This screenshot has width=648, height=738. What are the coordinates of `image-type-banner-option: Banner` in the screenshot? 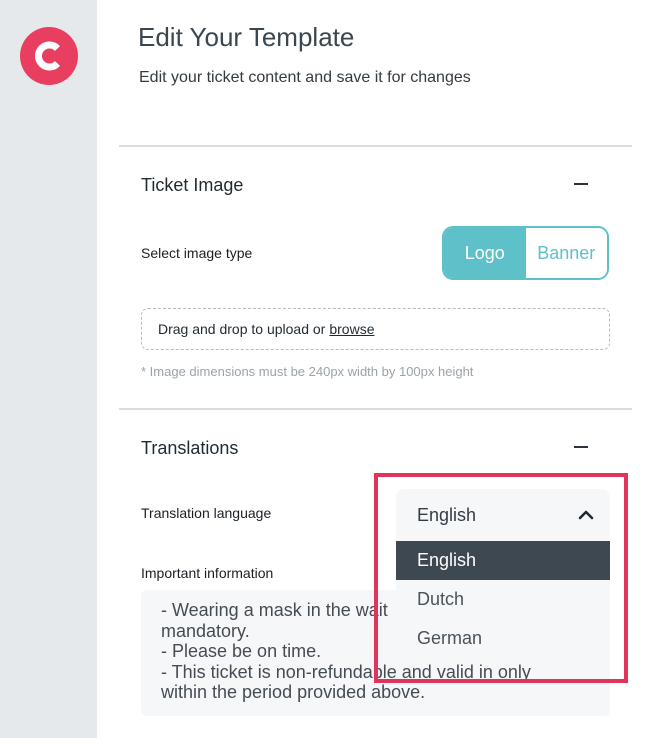 It's located at (566, 253).